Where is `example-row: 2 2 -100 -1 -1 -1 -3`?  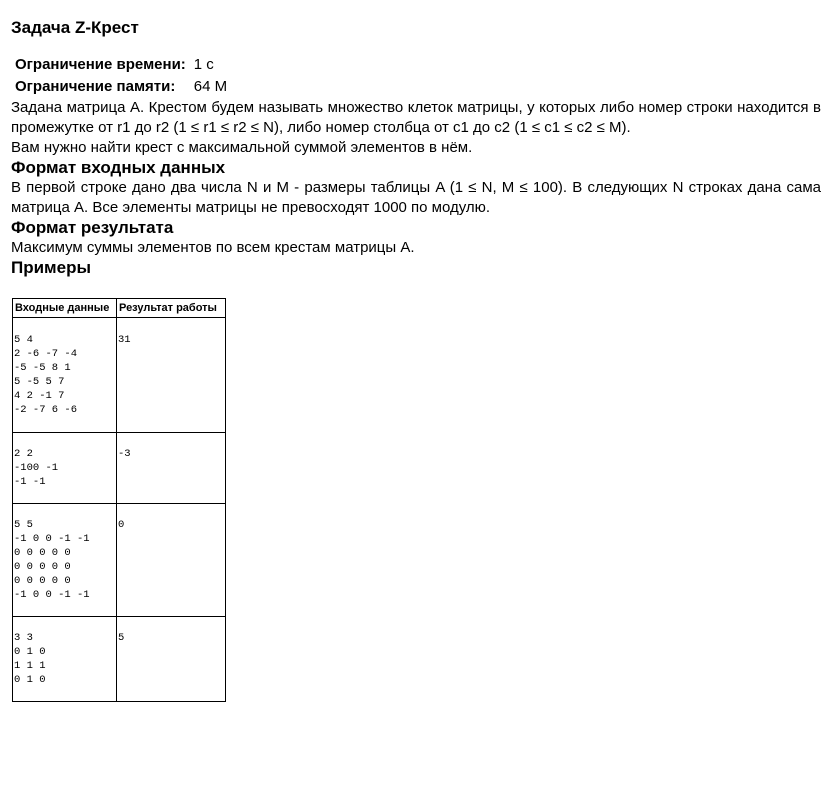 example-row: 2 2 -100 -1 -1 -1 -3 is located at coordinates (119, 468).